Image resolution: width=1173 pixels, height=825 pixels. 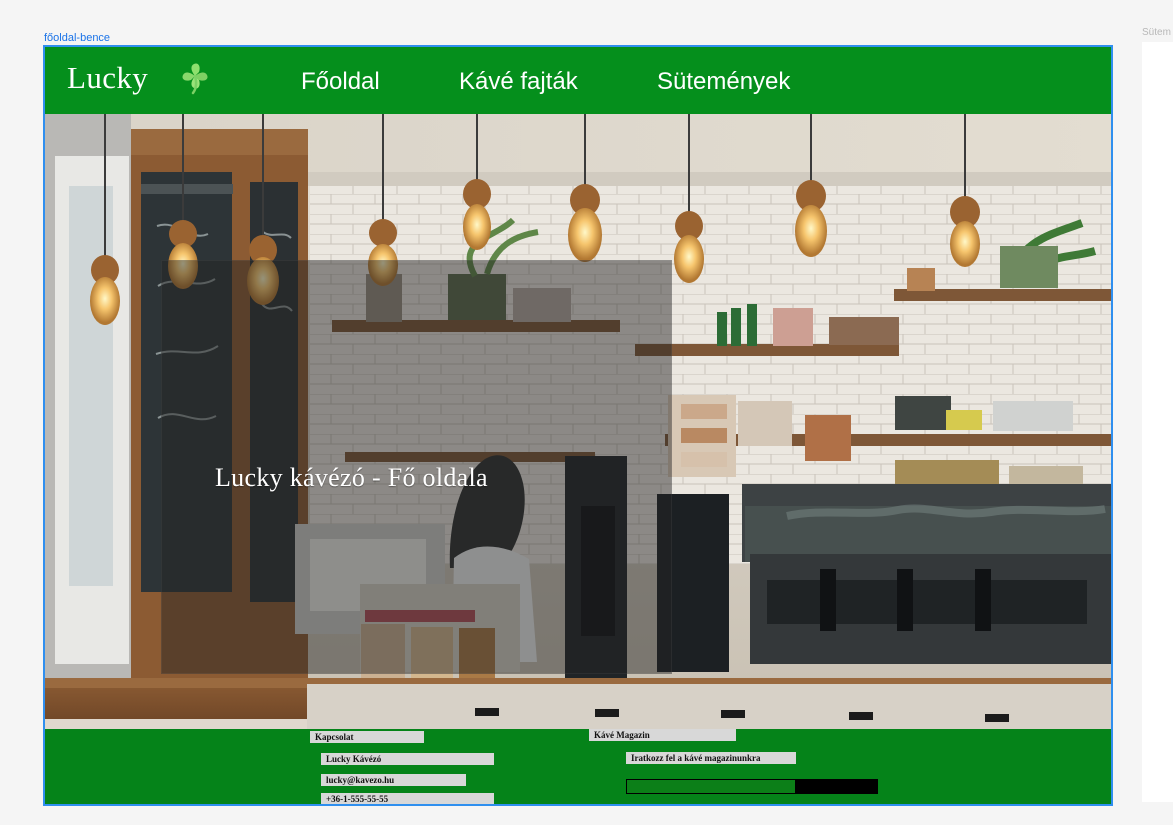 I want to click on nav-item-sutemenyek: Sütemények, so click(x=723, y=82).